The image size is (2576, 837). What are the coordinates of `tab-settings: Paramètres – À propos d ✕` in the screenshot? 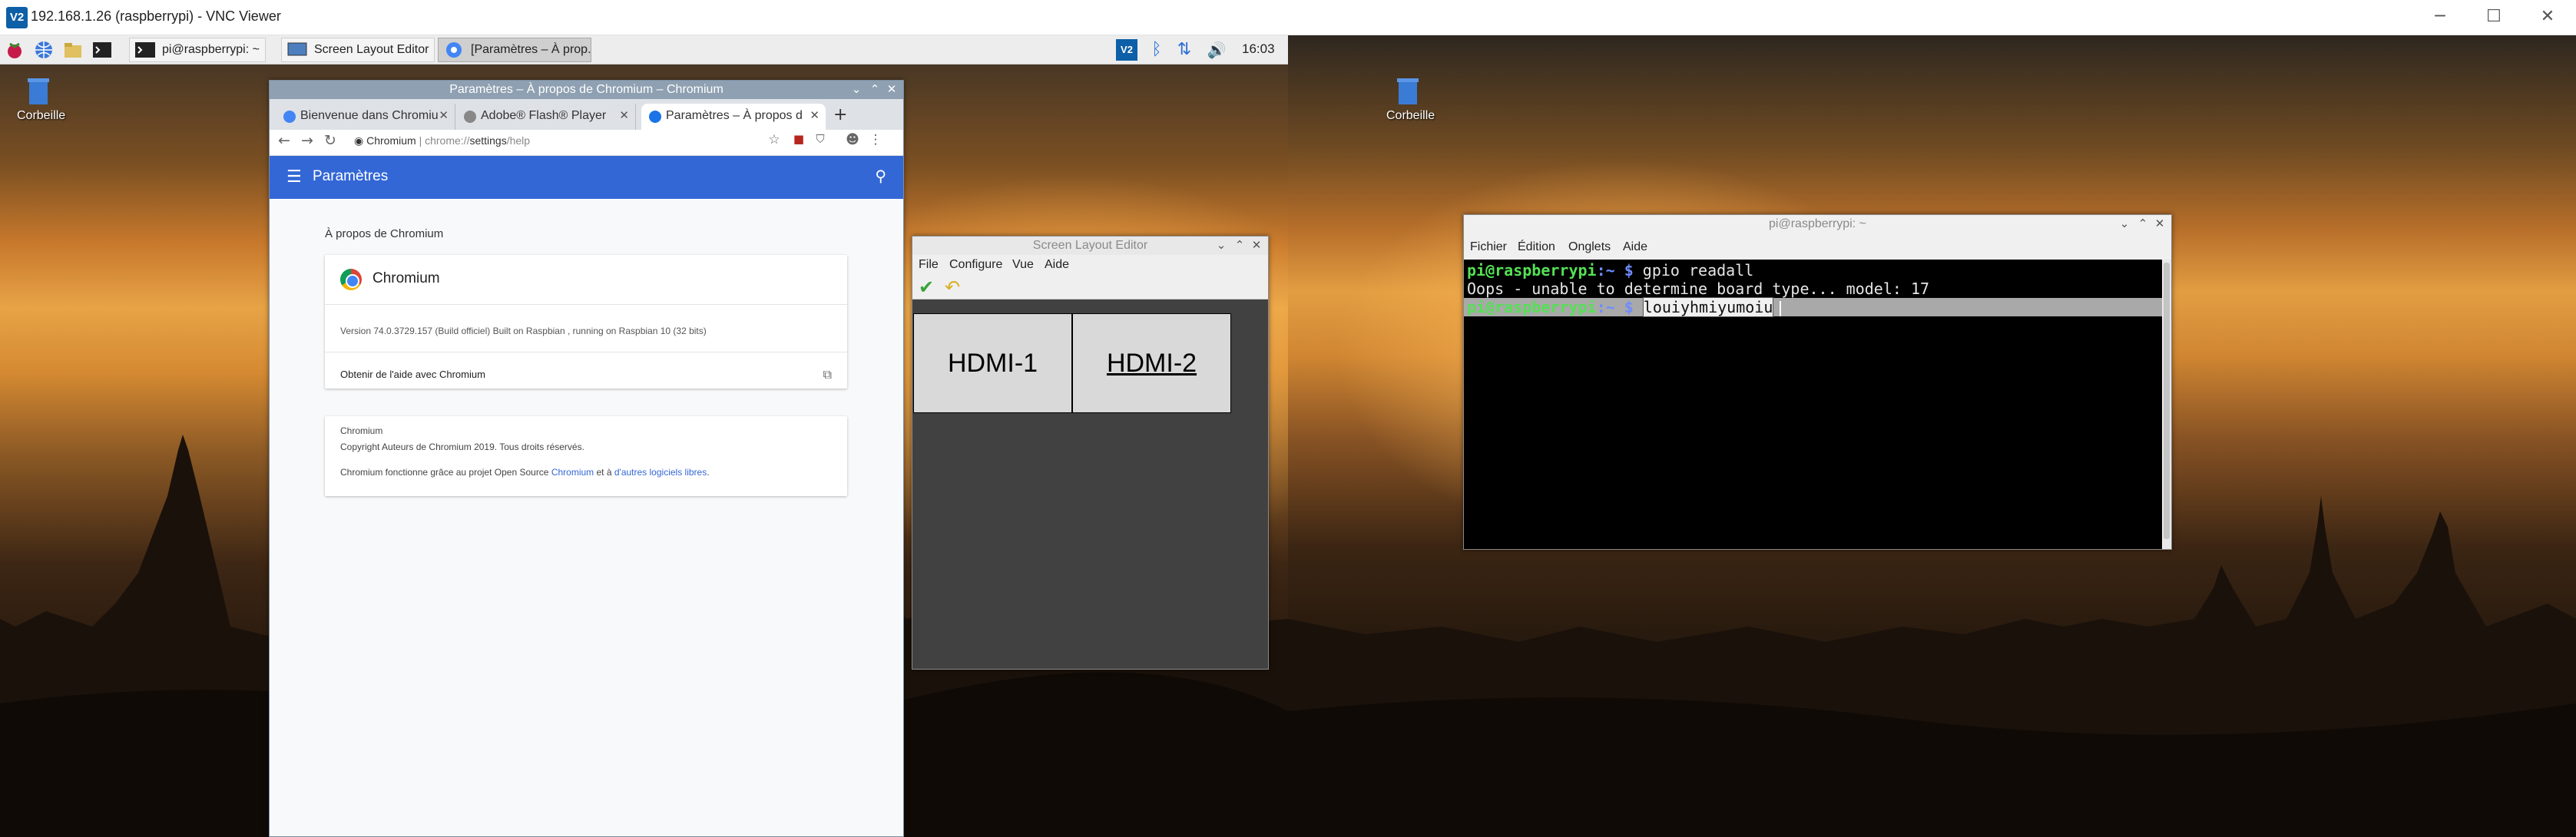 It's located at (733, 117).